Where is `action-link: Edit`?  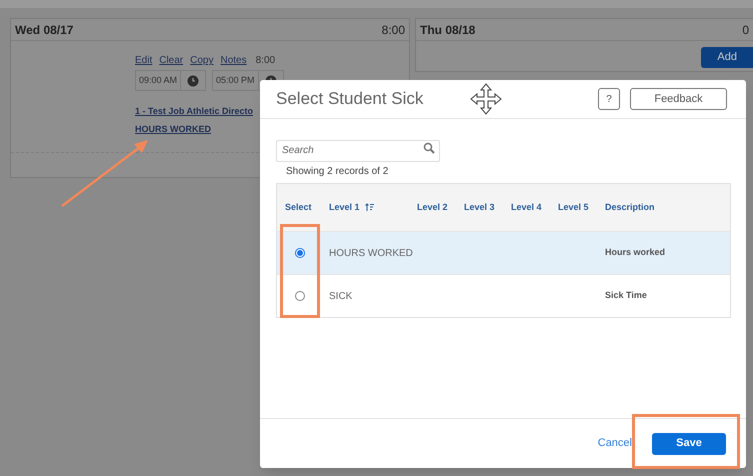
action-link: Edit is located at coordinates (143, 60).